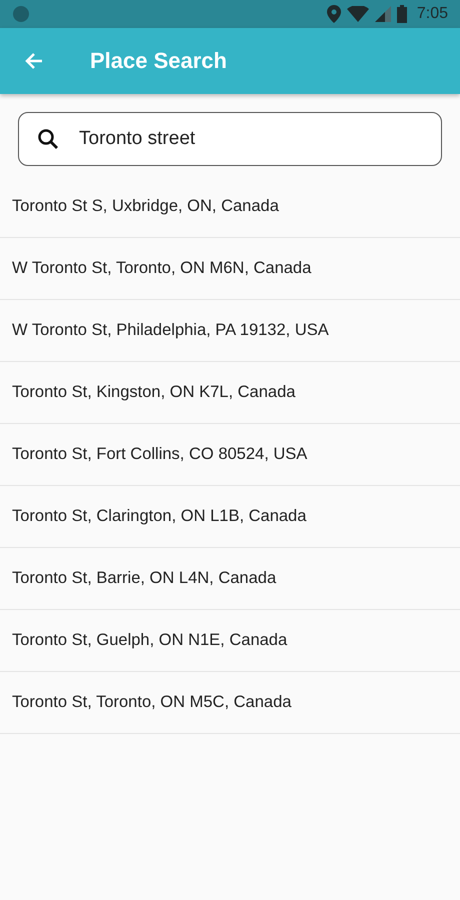 The height and width of the screenshot is (900, 460). I want to click on app-title: Place Search, so click(158, 61).